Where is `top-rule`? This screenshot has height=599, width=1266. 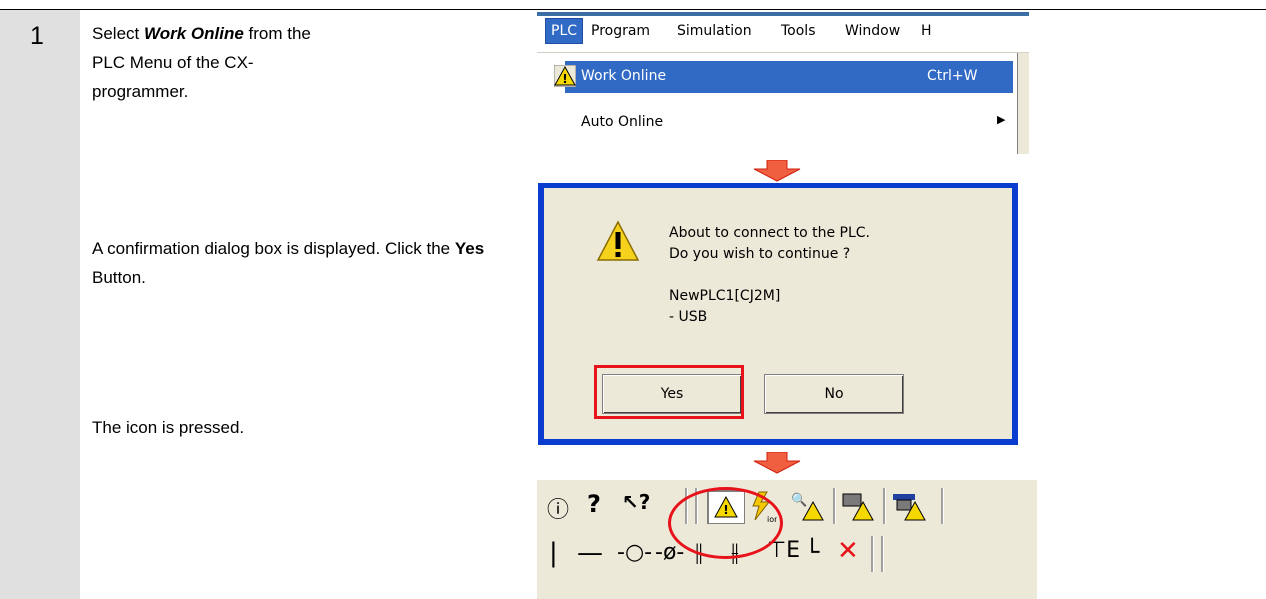 top-rule is located at coordinates (633, 9).